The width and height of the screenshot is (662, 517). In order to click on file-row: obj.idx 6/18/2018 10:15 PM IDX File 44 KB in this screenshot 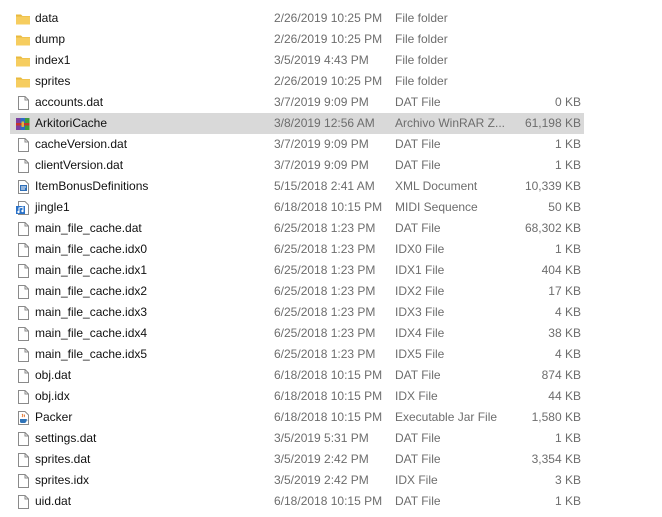, I will do `click(331, 396)`.